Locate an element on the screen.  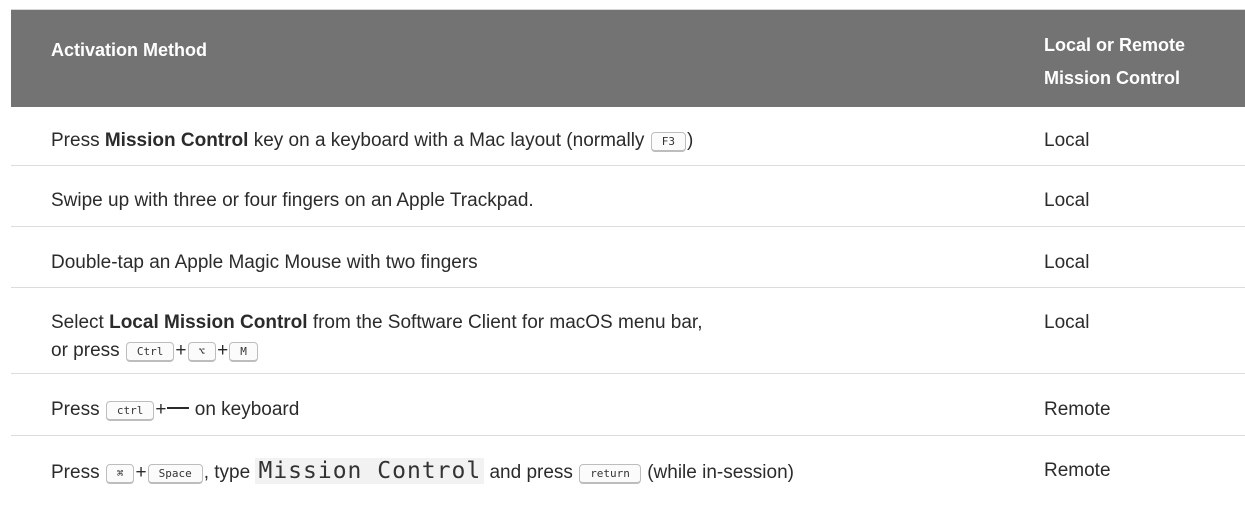
header-local-or-remote: Local or Remote Mission Control is located at coordinates (1125, 58).